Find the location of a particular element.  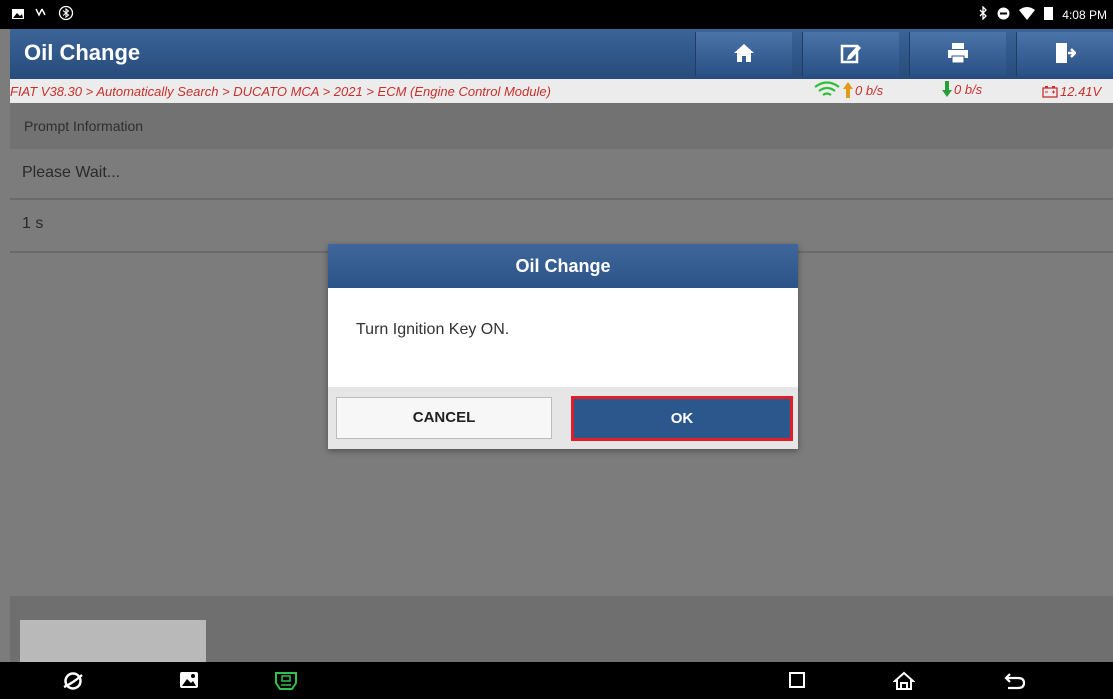

download-rate: 0 b/s is located at coordinates (962, 89).